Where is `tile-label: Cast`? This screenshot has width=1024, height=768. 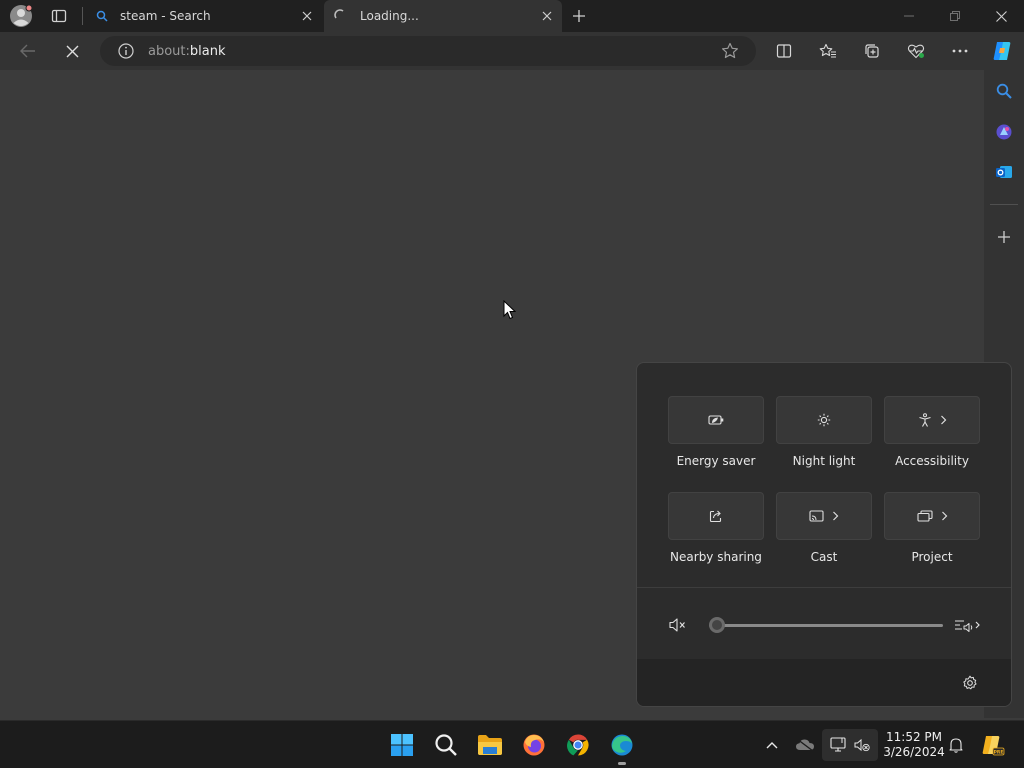 tile-label: Cast is located at coordinates (824, 557).